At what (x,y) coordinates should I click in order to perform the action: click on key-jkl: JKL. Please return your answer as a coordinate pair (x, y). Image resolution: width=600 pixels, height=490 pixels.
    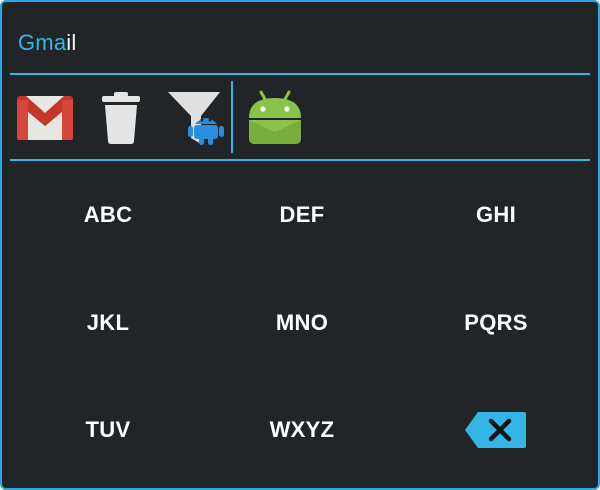
    Looking at the image, I should click on (108, 323).